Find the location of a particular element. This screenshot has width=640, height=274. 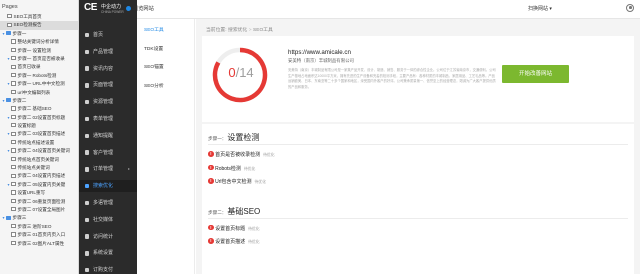

start-improve-button: 开始改善网站 is located at coordinates (535, 74).